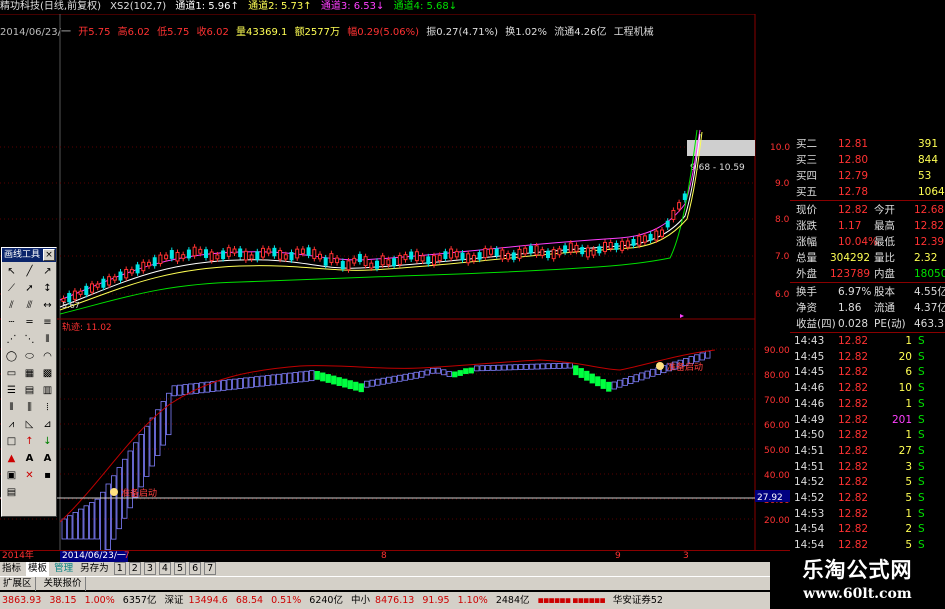 Image resolution: width=945 pixels, height=609 pixels. Describe the element at coordinates (11, 424) in the screenshot. I see `zigzag-tool-icon: ⩘` at that location.